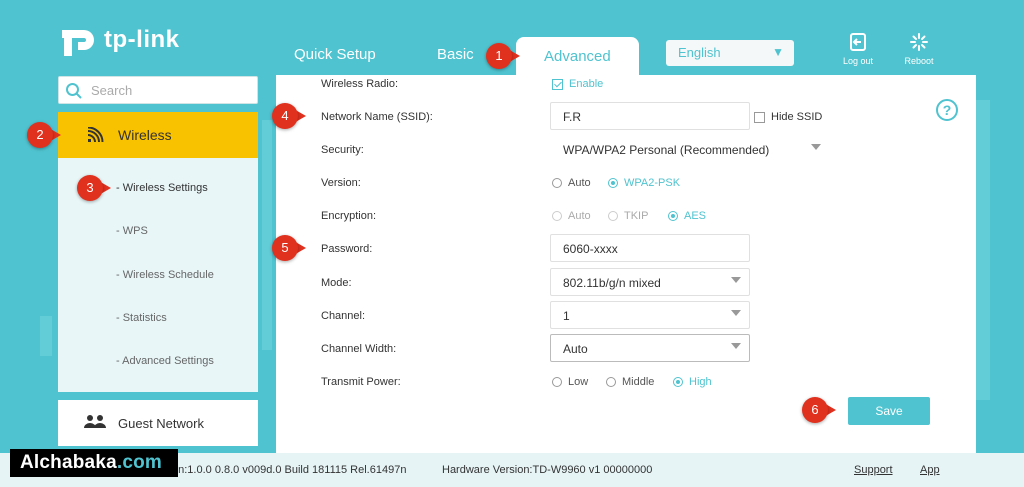  I want to click on radio-label: Middle, so click(638, 382).